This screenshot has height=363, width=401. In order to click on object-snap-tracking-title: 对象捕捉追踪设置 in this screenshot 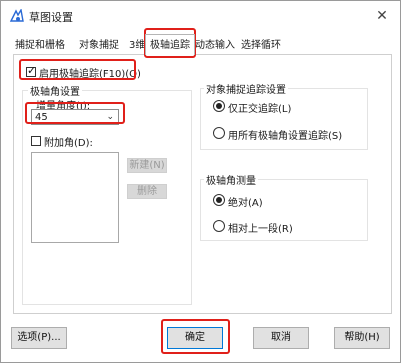, I will do `click(246, 88)`.